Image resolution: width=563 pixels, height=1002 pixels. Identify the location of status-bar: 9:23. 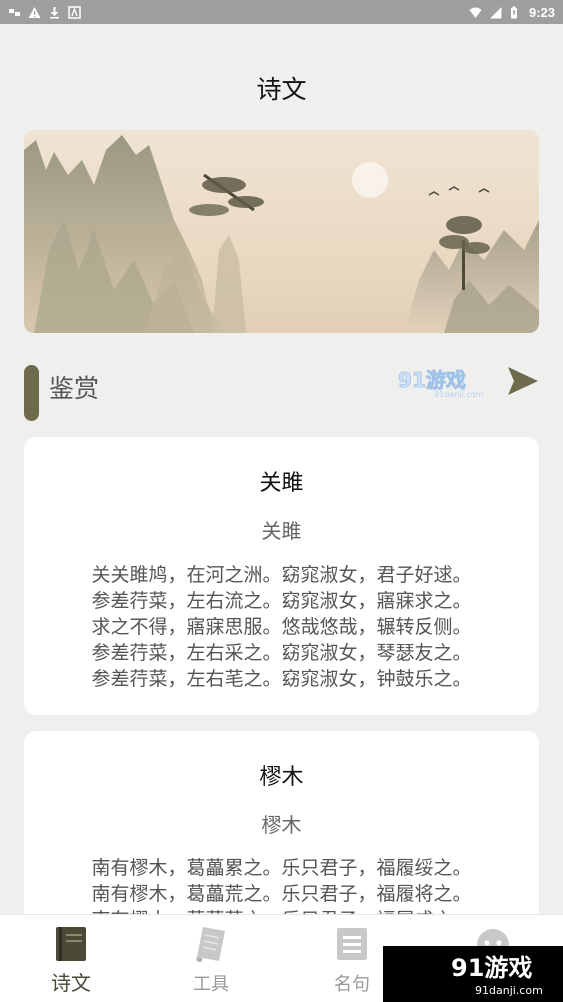
(281, 12).